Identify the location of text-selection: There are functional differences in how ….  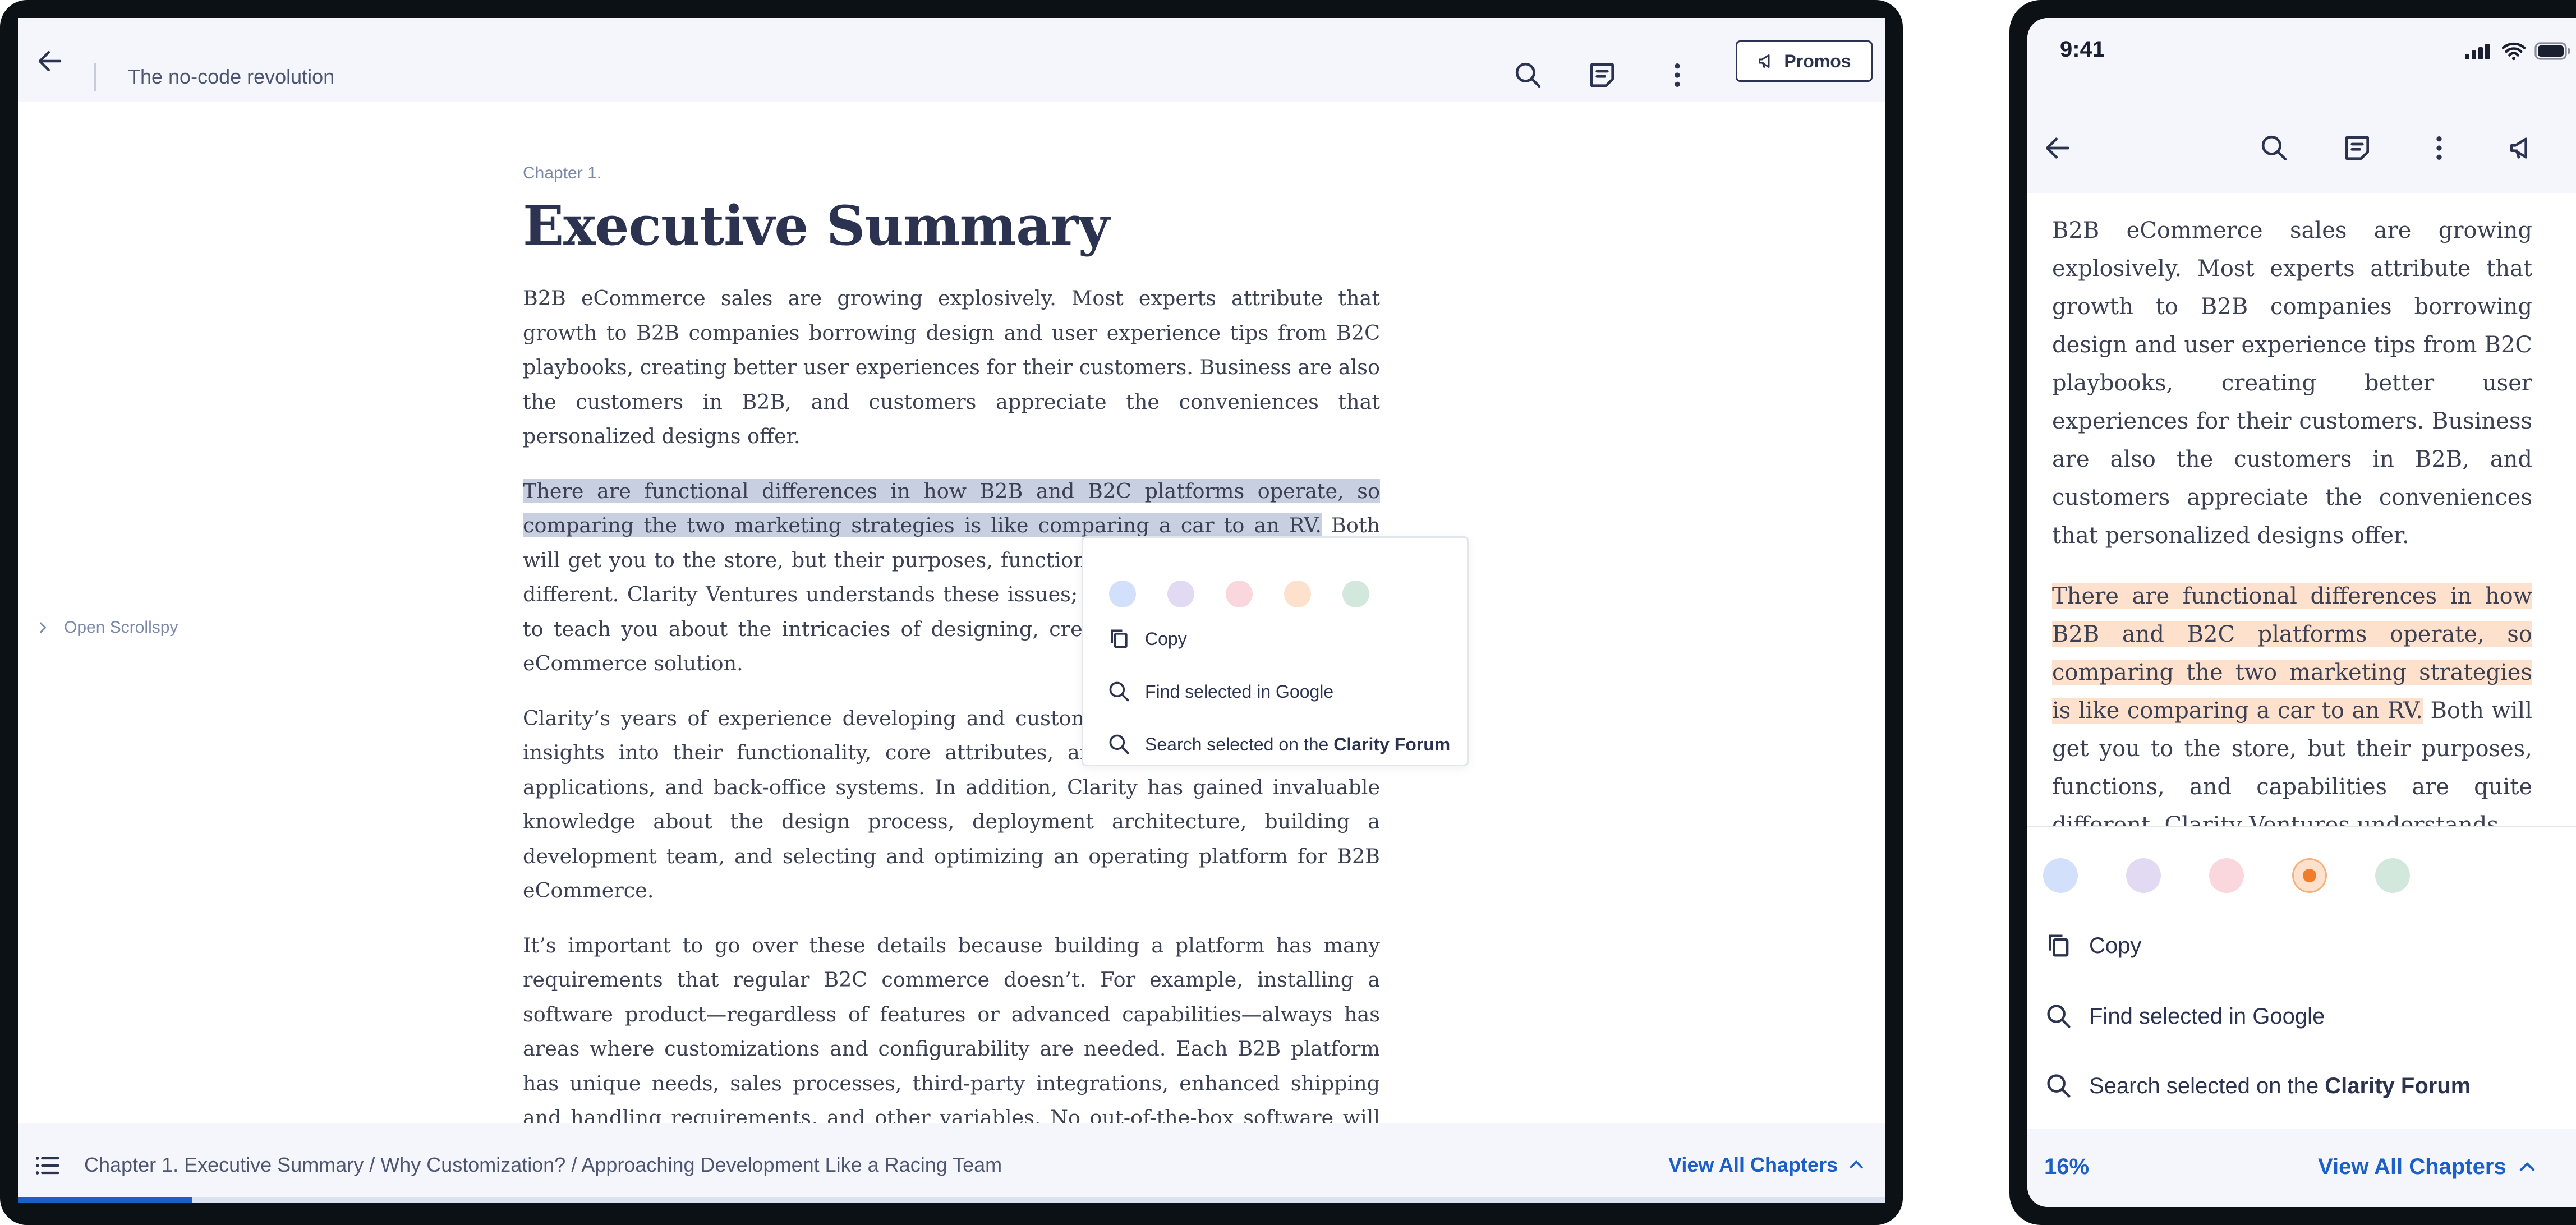
(952, 508).